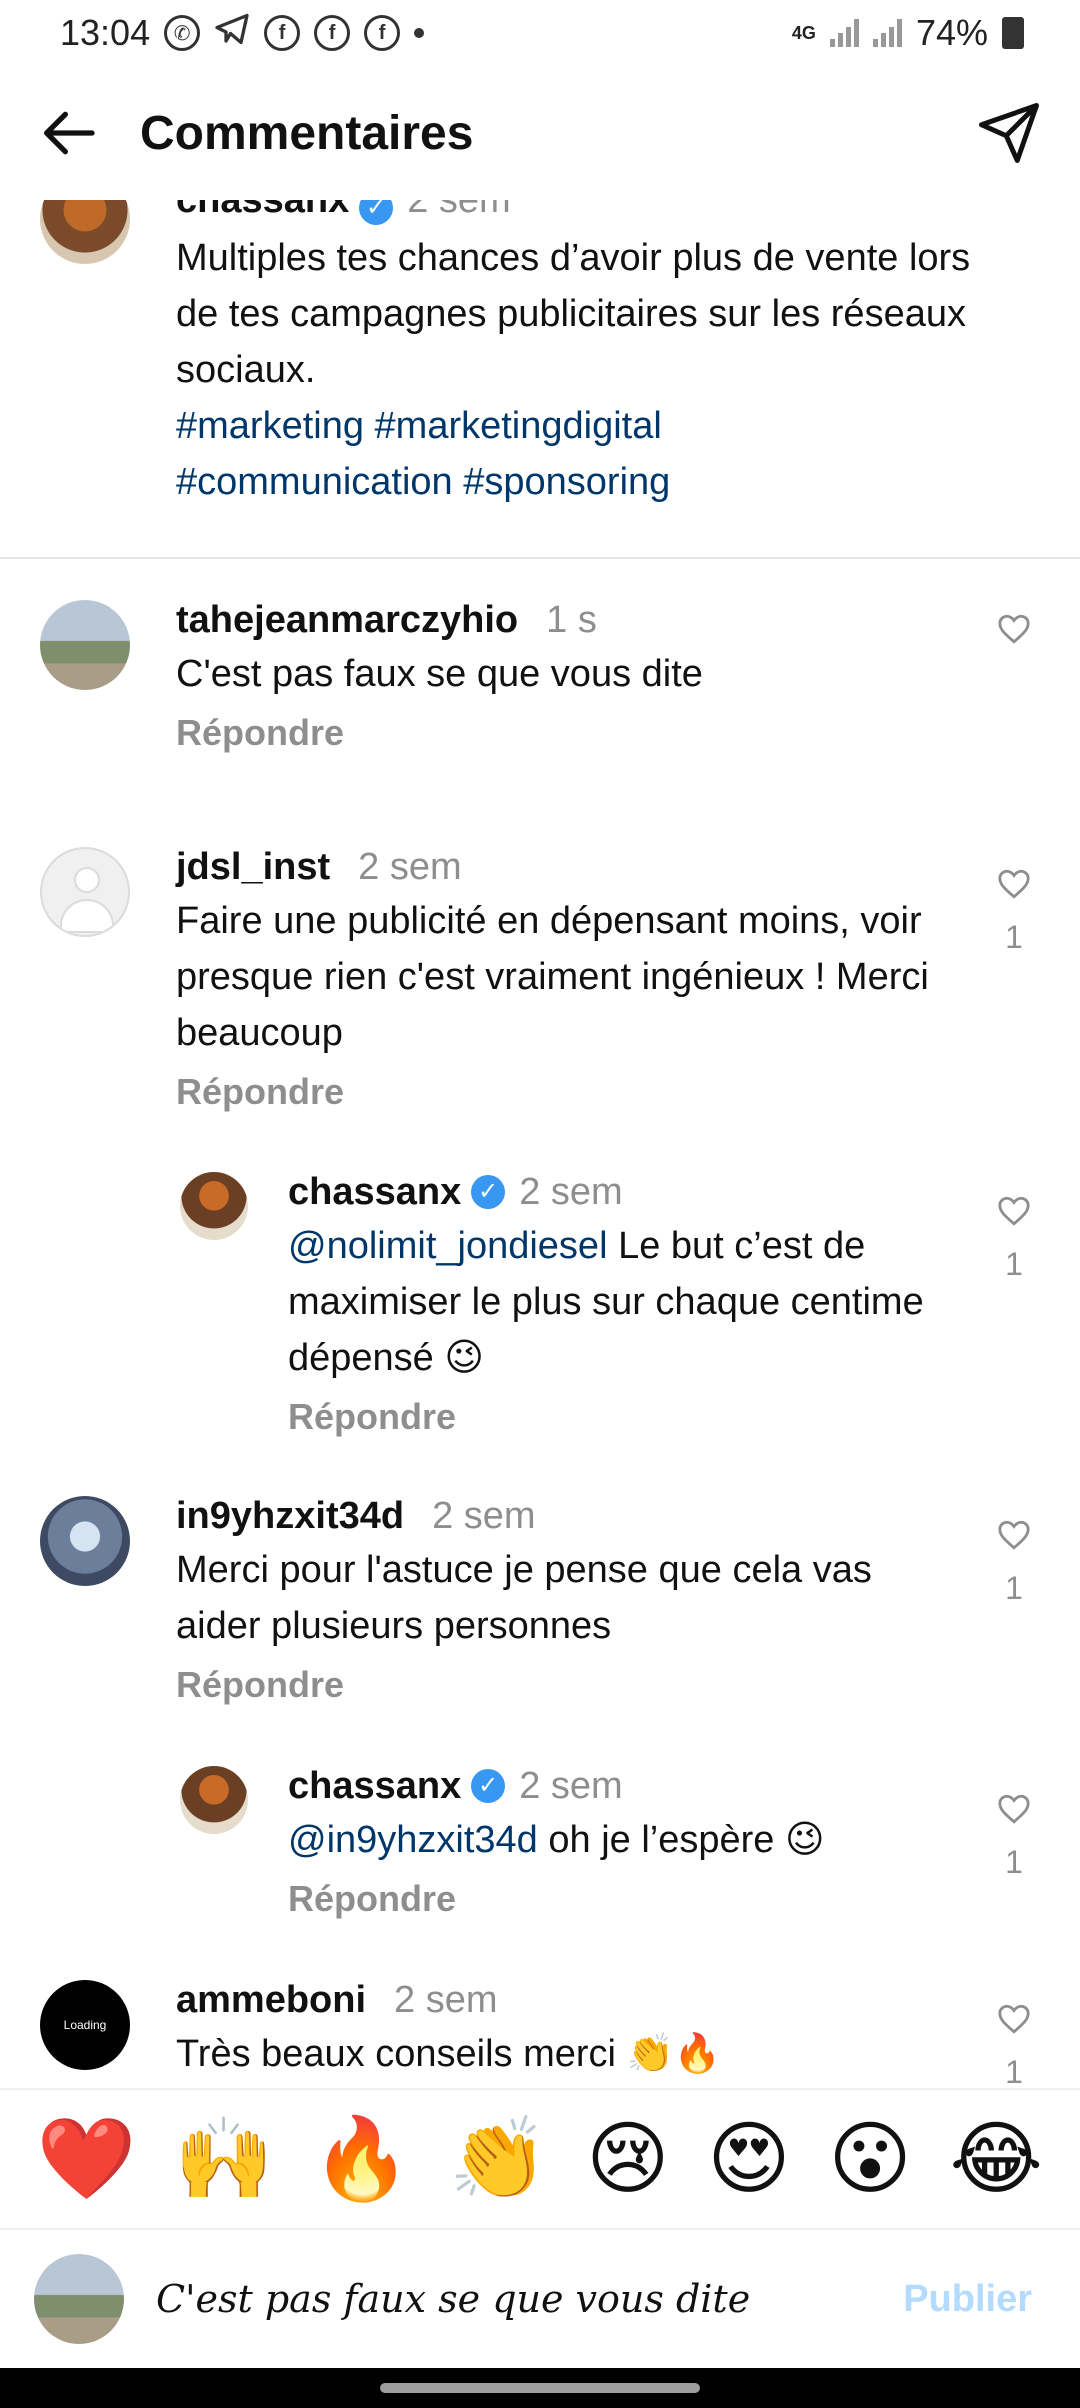 The width and height of the screenshot is (1080, 2408). What do you see at coordinates (540, 33) in the screenshot?
I see `status-bar: 13:04 ✆ f f f 4G 74%` at bounding box center [540, 33].